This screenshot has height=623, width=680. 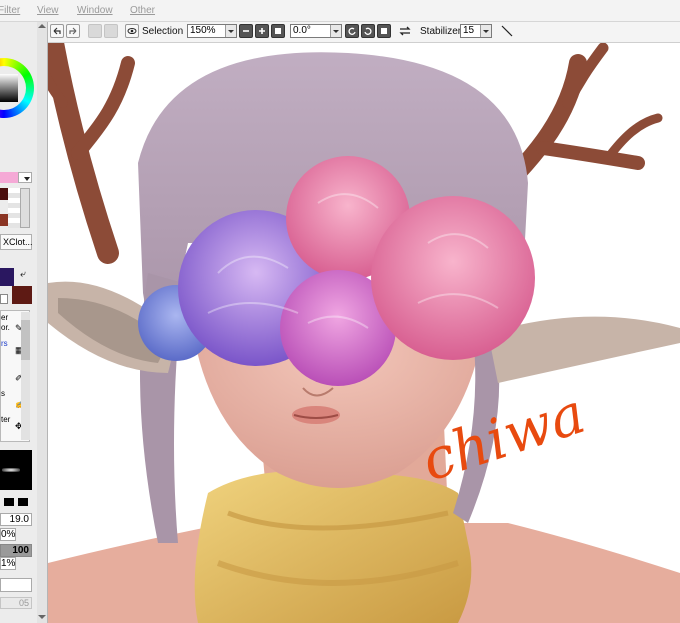 I want to click on redo-icon, so click(x=73, y=31).